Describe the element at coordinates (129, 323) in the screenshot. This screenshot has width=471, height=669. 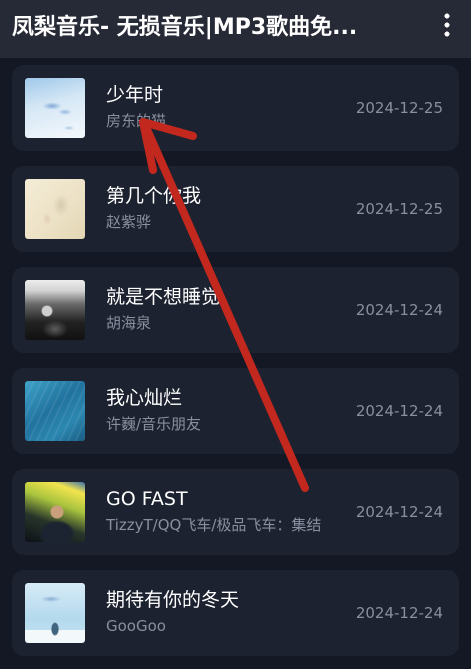
I see `song-artist: 胡海泉` at that location.